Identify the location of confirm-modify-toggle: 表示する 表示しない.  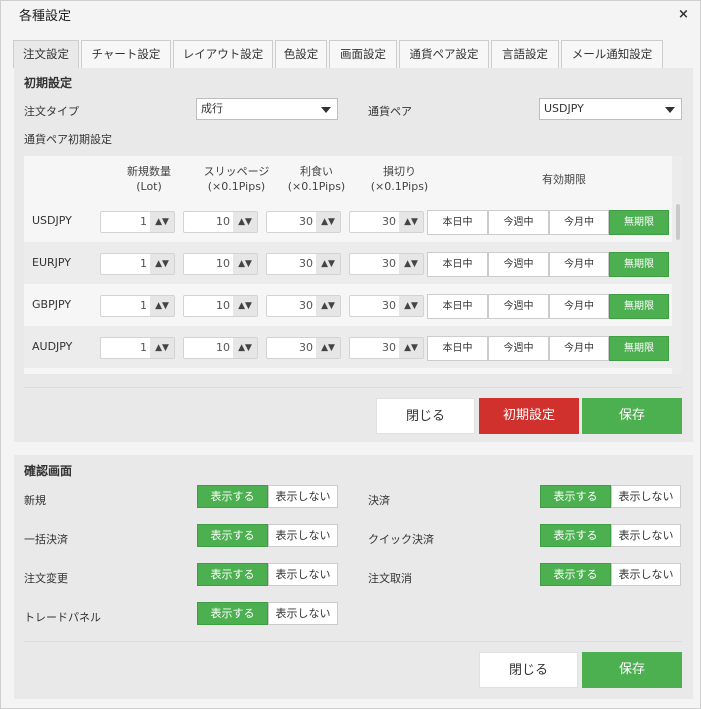
(267, 574).